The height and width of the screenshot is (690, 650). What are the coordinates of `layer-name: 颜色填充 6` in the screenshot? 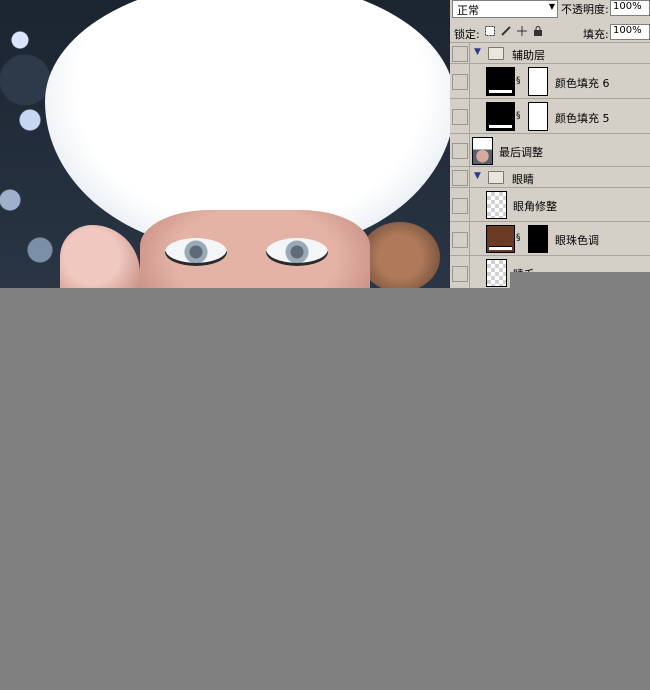 It's located at (582, 83).